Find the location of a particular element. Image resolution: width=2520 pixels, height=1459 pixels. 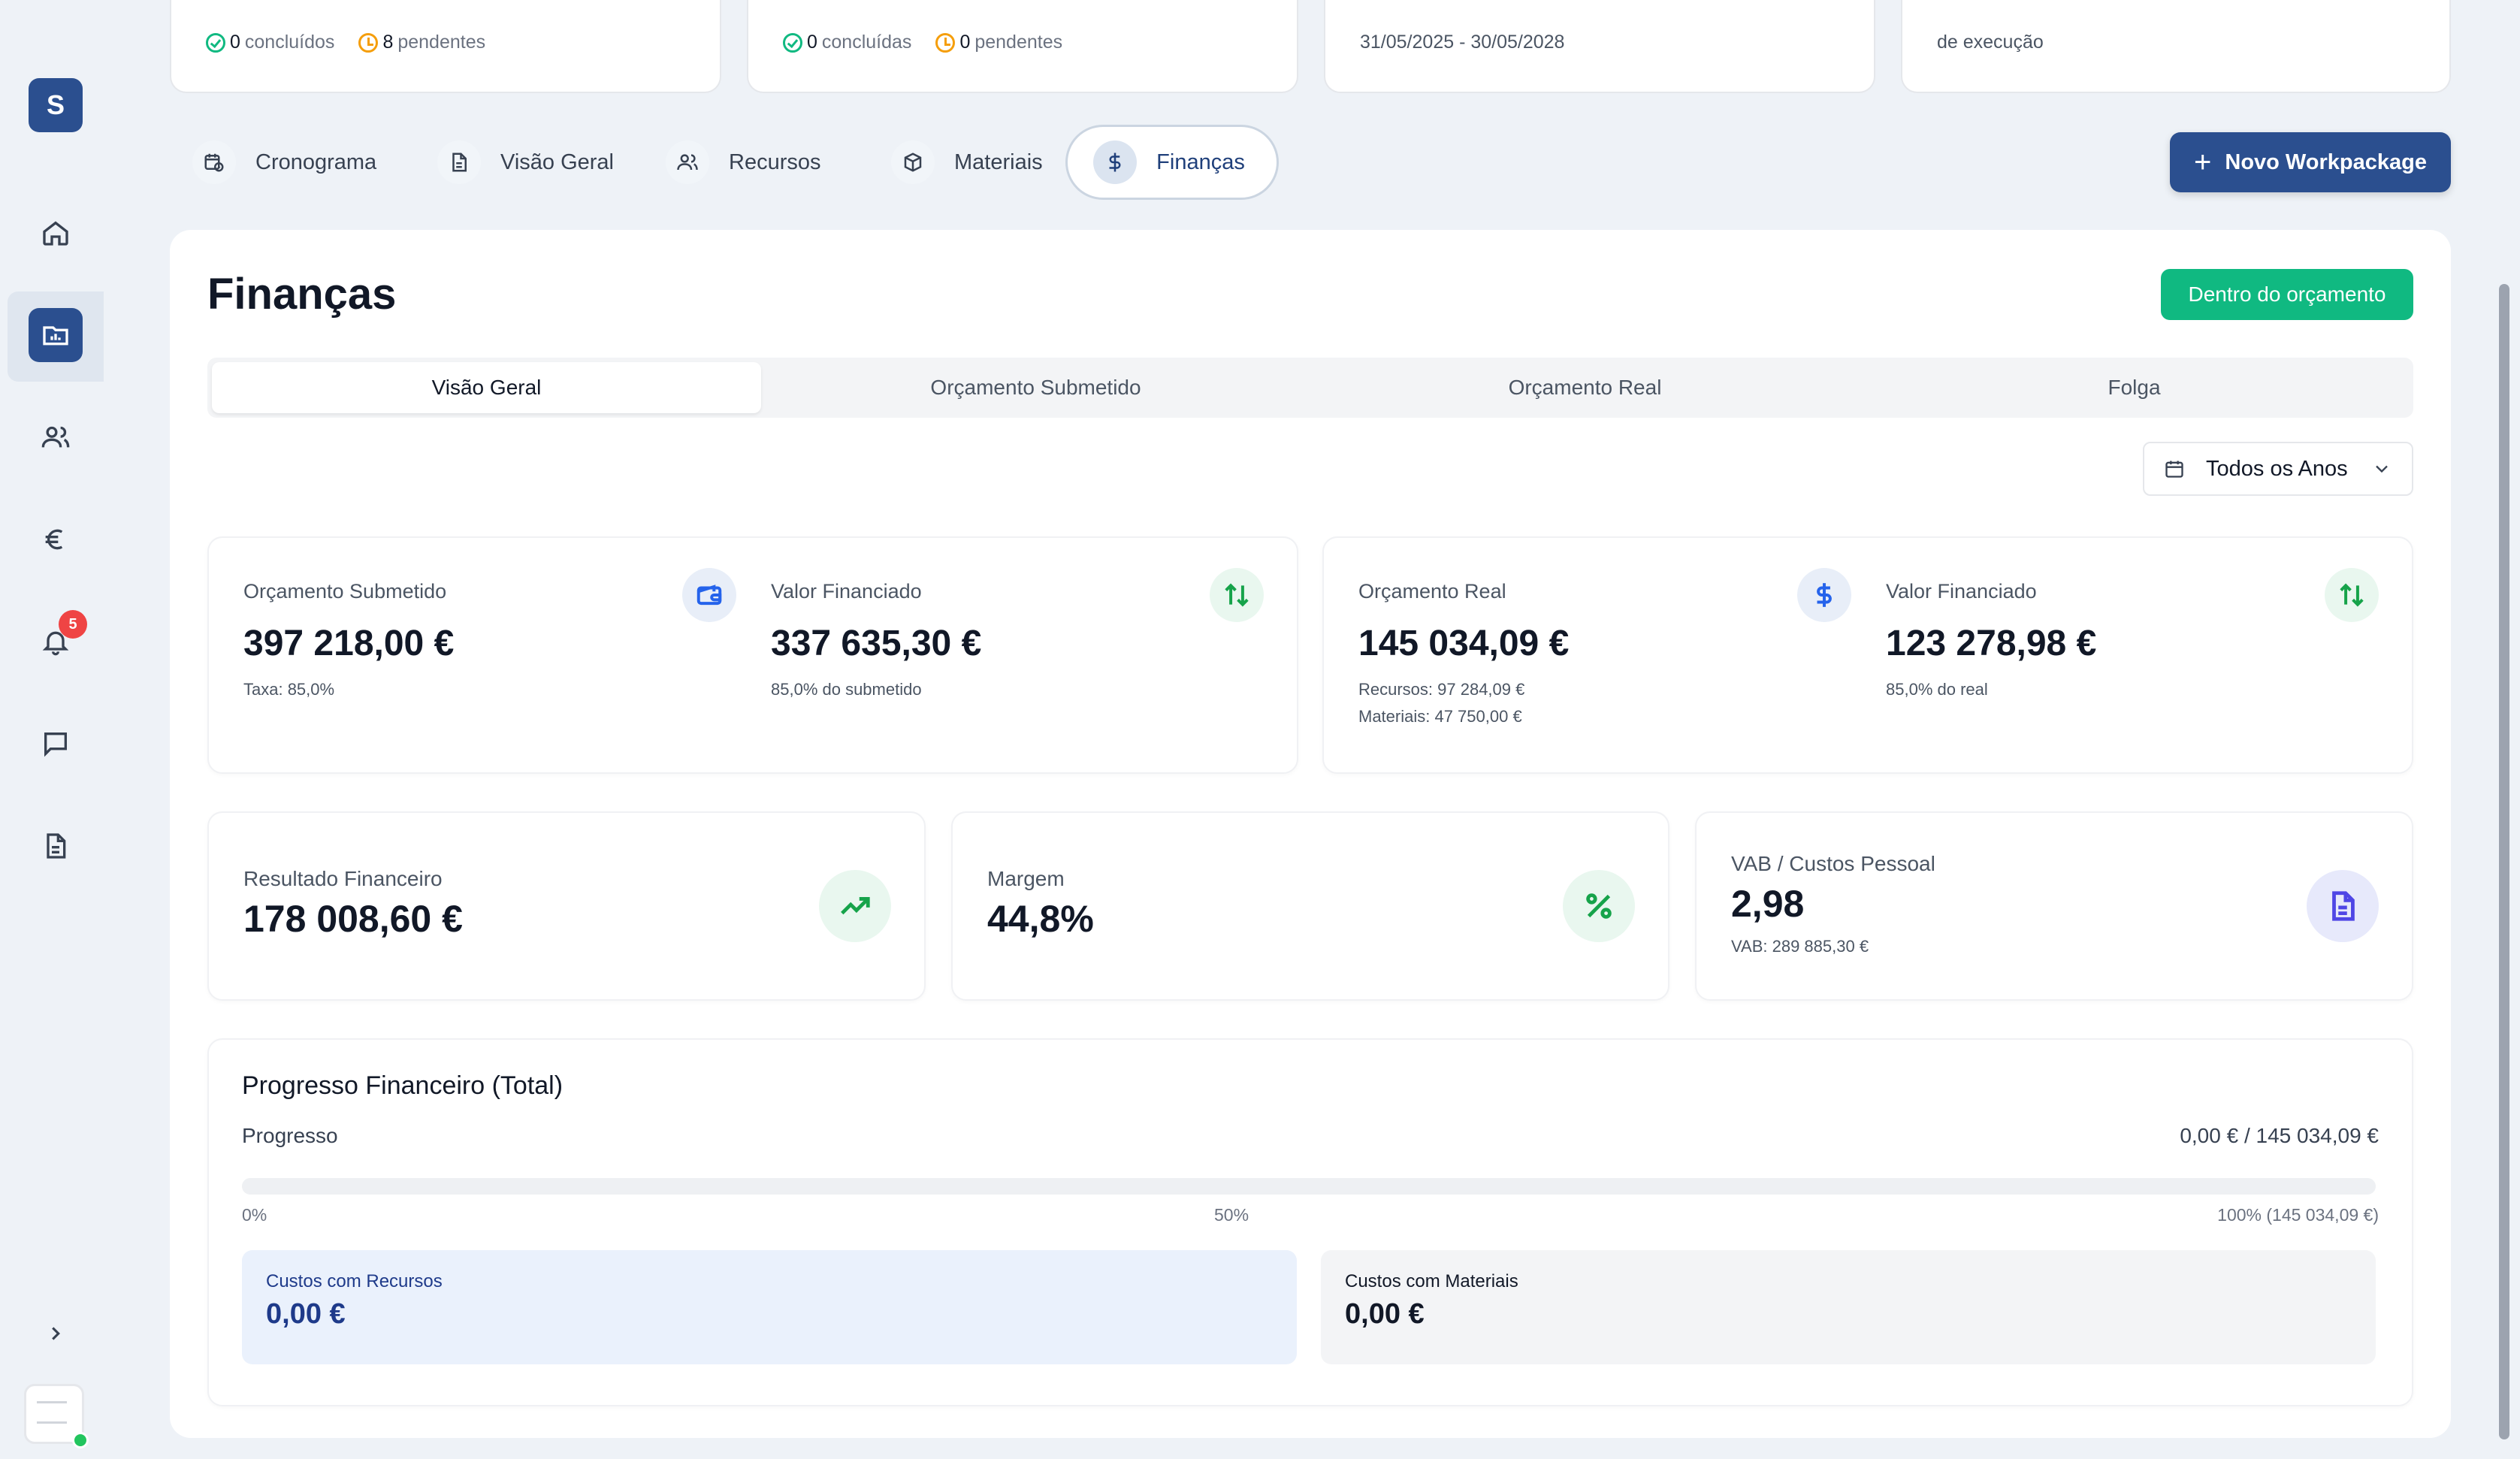

summary-card-tasks: 0 concluídos 8 pendentes is located at coordinates (445, 46).